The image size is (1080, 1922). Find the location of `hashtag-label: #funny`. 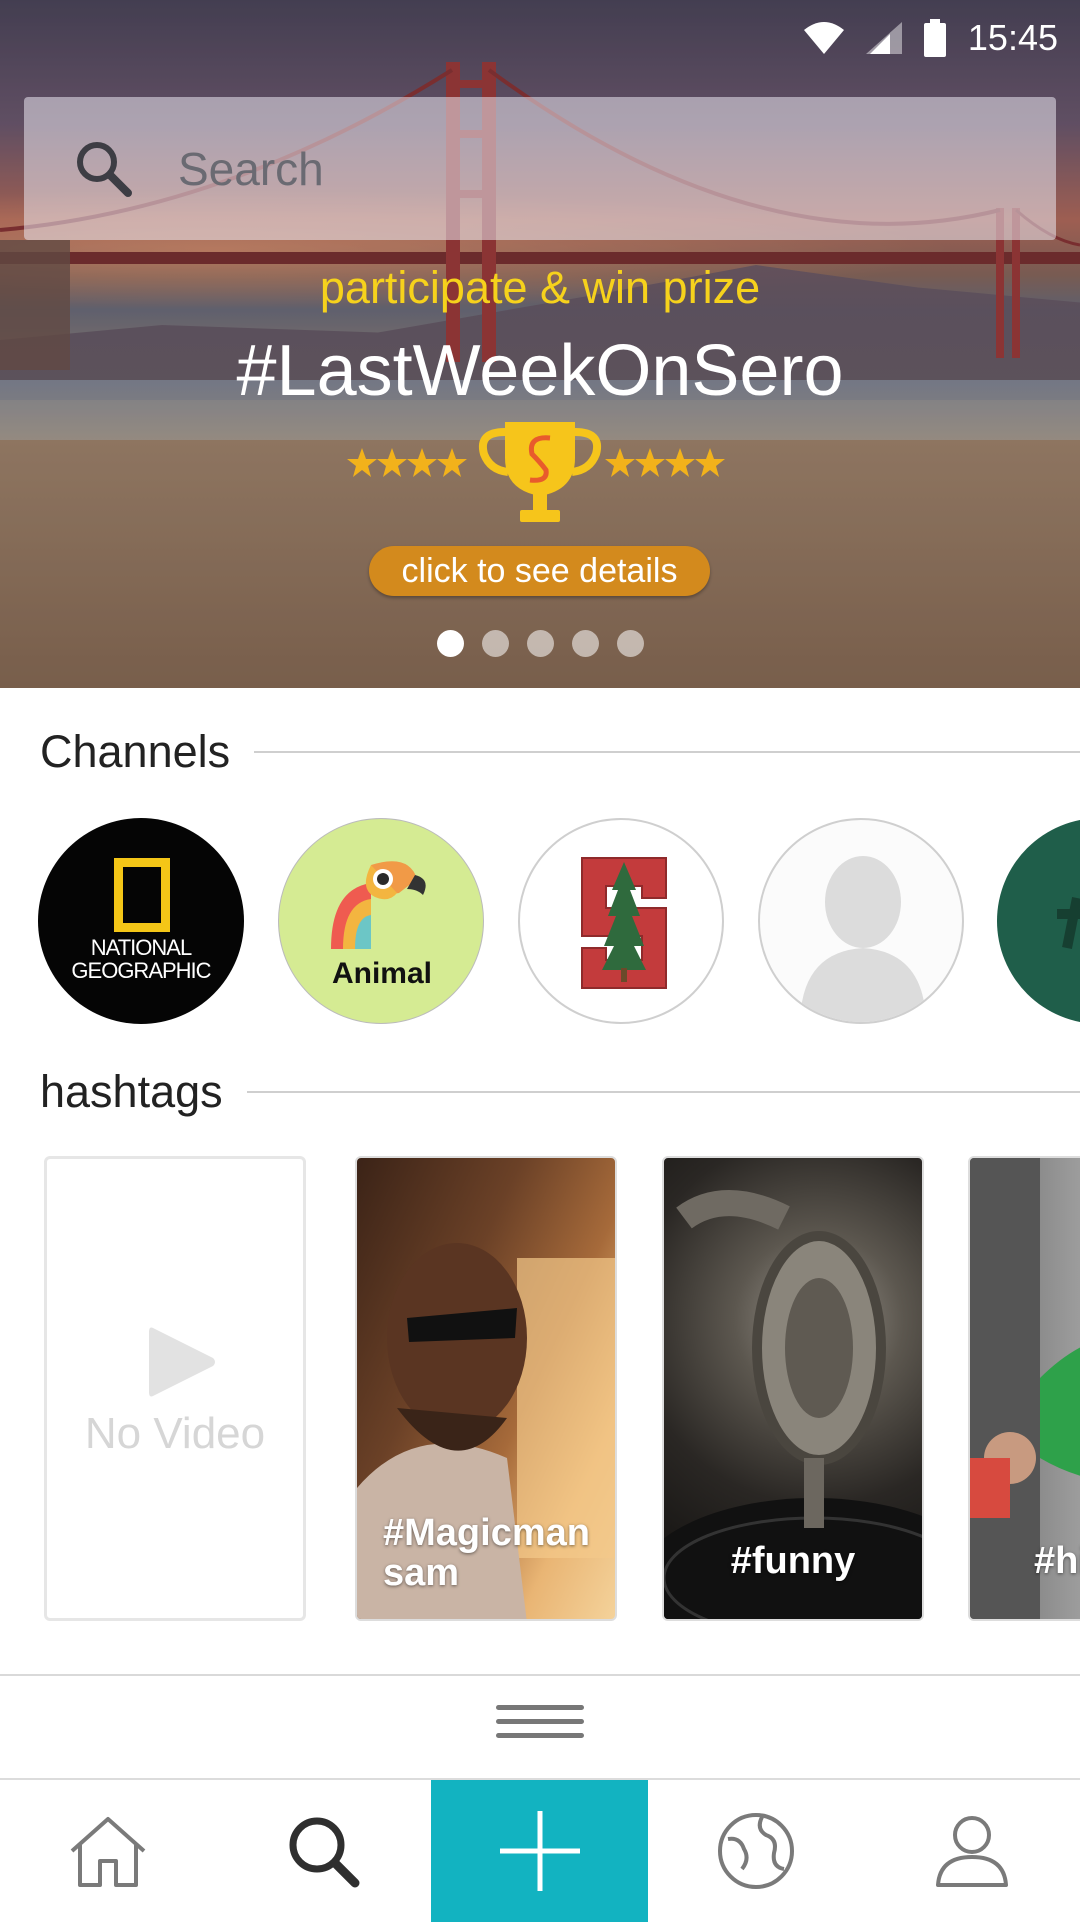

hashtag-label: #funny is located at coordinates (793, 1561).